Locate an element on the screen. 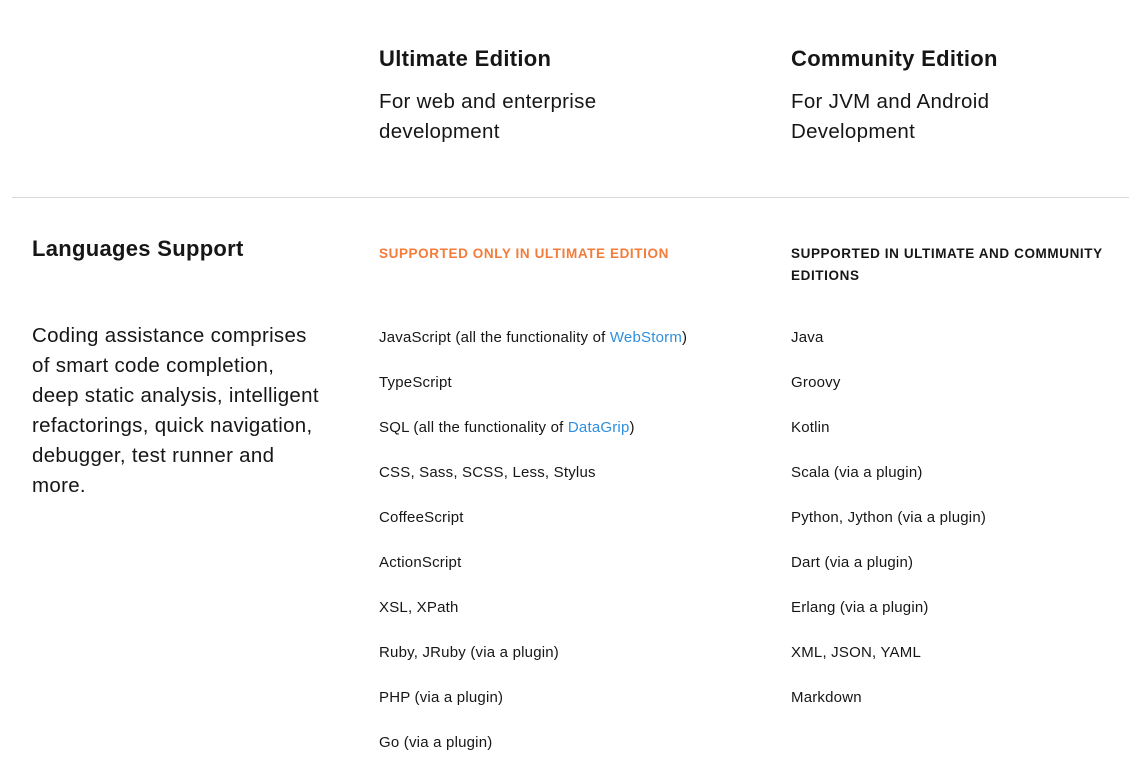  language-name: Go (via a plugin) is located at coordinates (436, 742).